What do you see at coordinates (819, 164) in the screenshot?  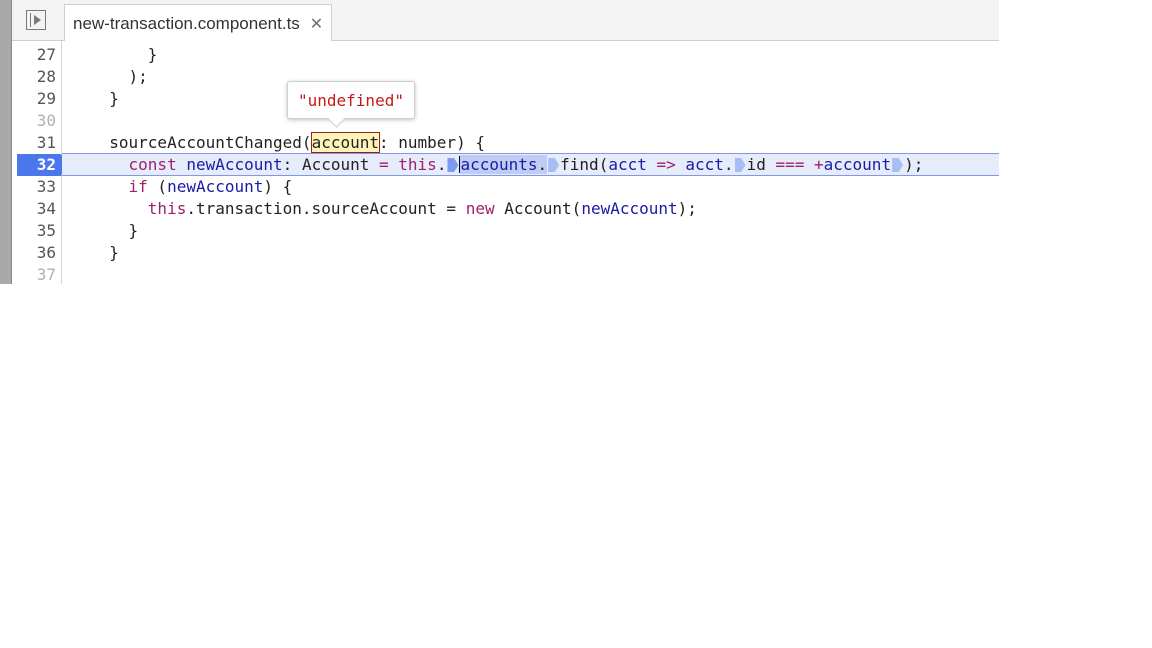 I see `code-token: +` at bounding box center [819, 164].